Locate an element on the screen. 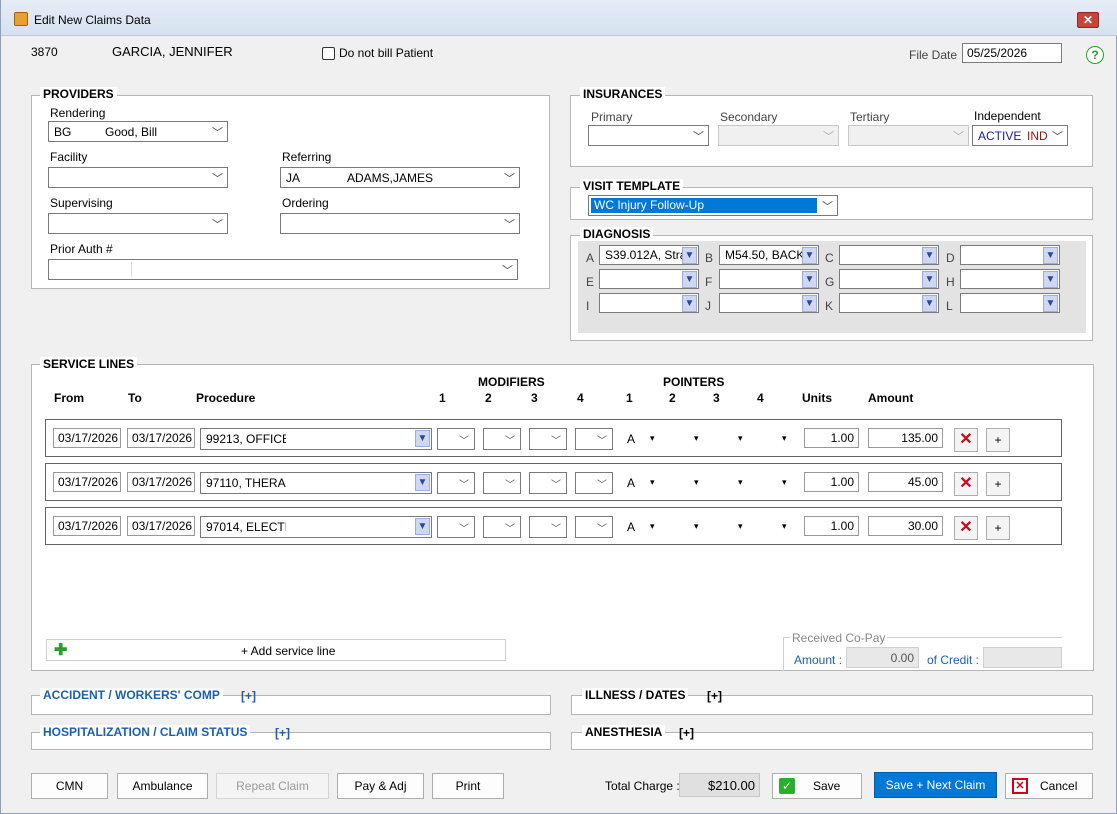 This screenshot has height=814, width=1117. primary-insurance-select: ﹀ is located at coordinates (648, 135).